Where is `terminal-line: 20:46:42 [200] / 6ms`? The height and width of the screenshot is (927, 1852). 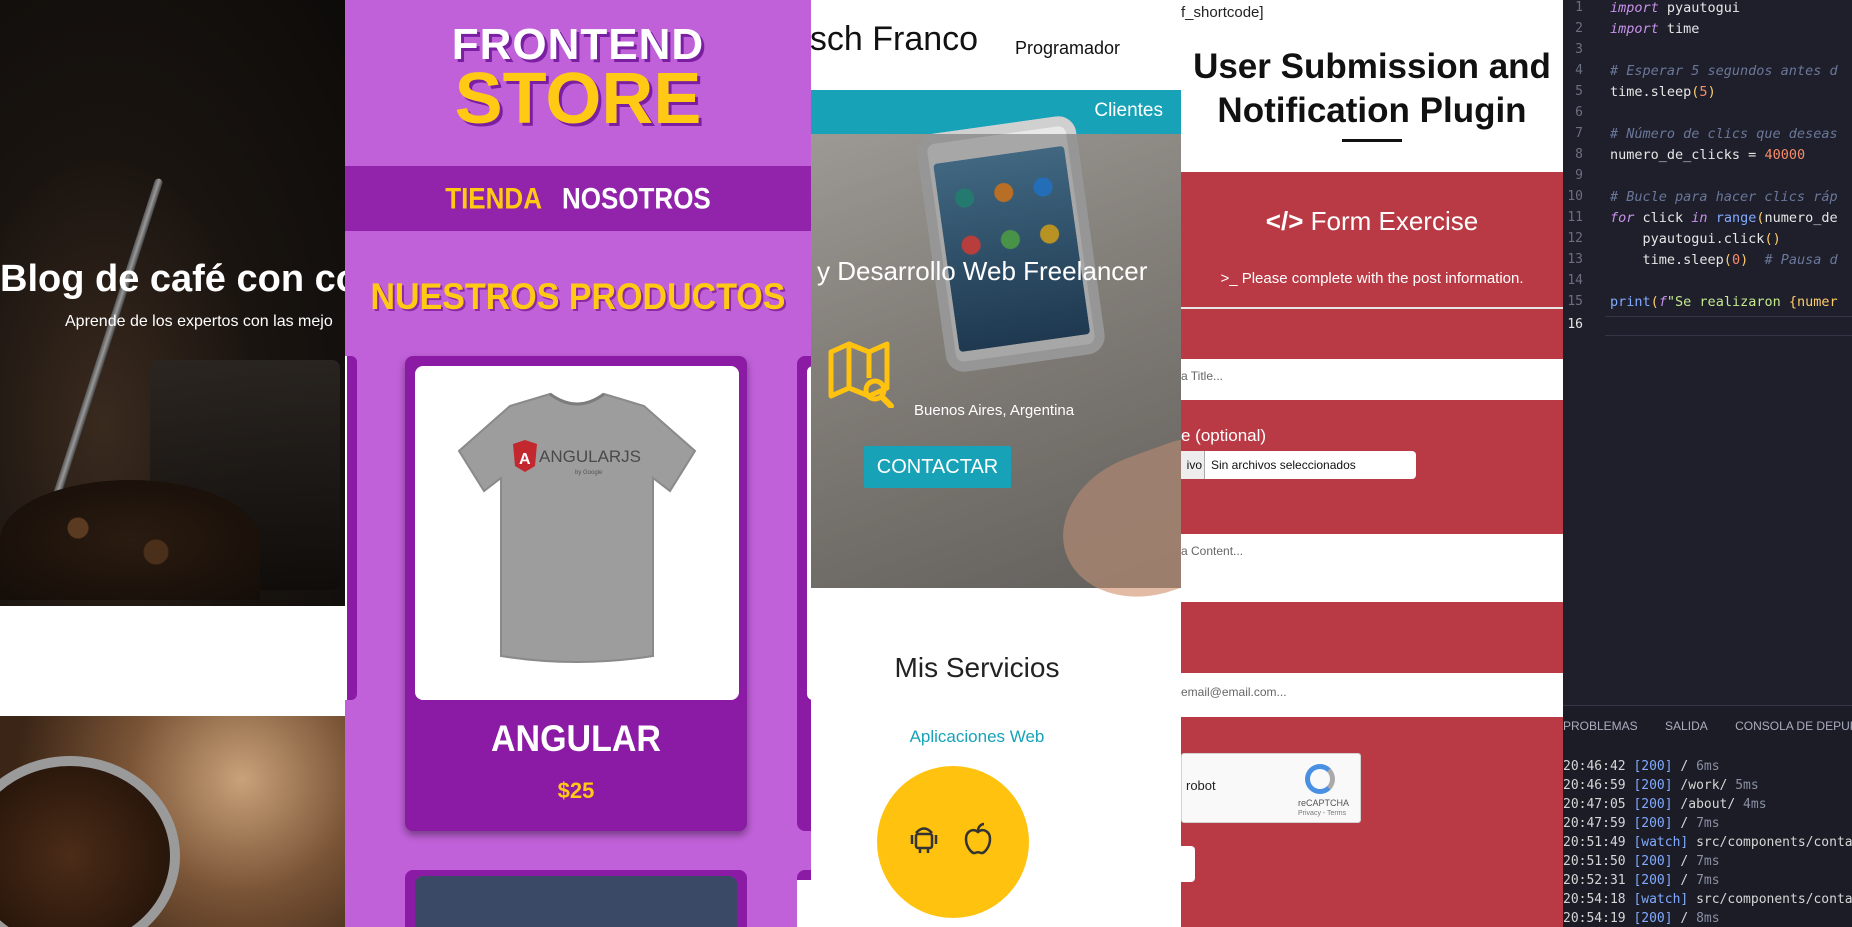 terminal-line: 20:46:42 [200] / 6ms is located at coordinates (1641, 766).